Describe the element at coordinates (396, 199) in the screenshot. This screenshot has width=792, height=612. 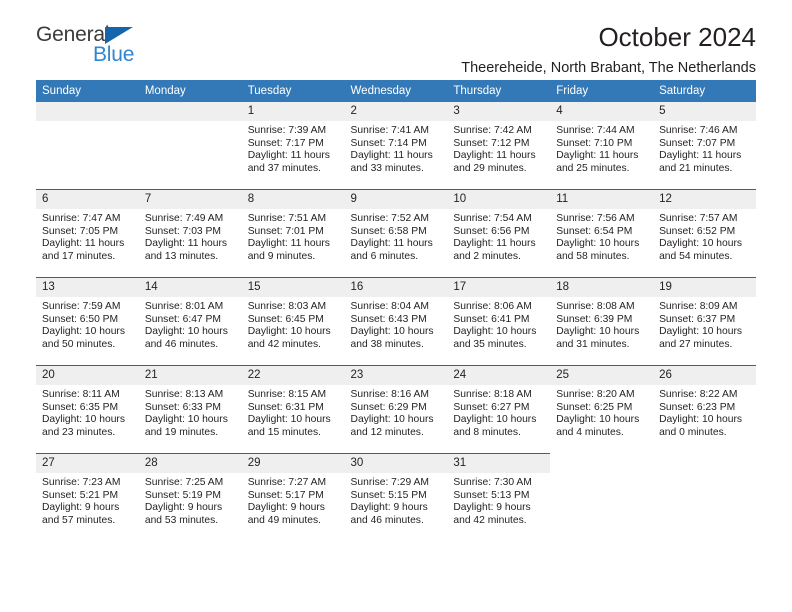
I see `day-number: 9` at that location.